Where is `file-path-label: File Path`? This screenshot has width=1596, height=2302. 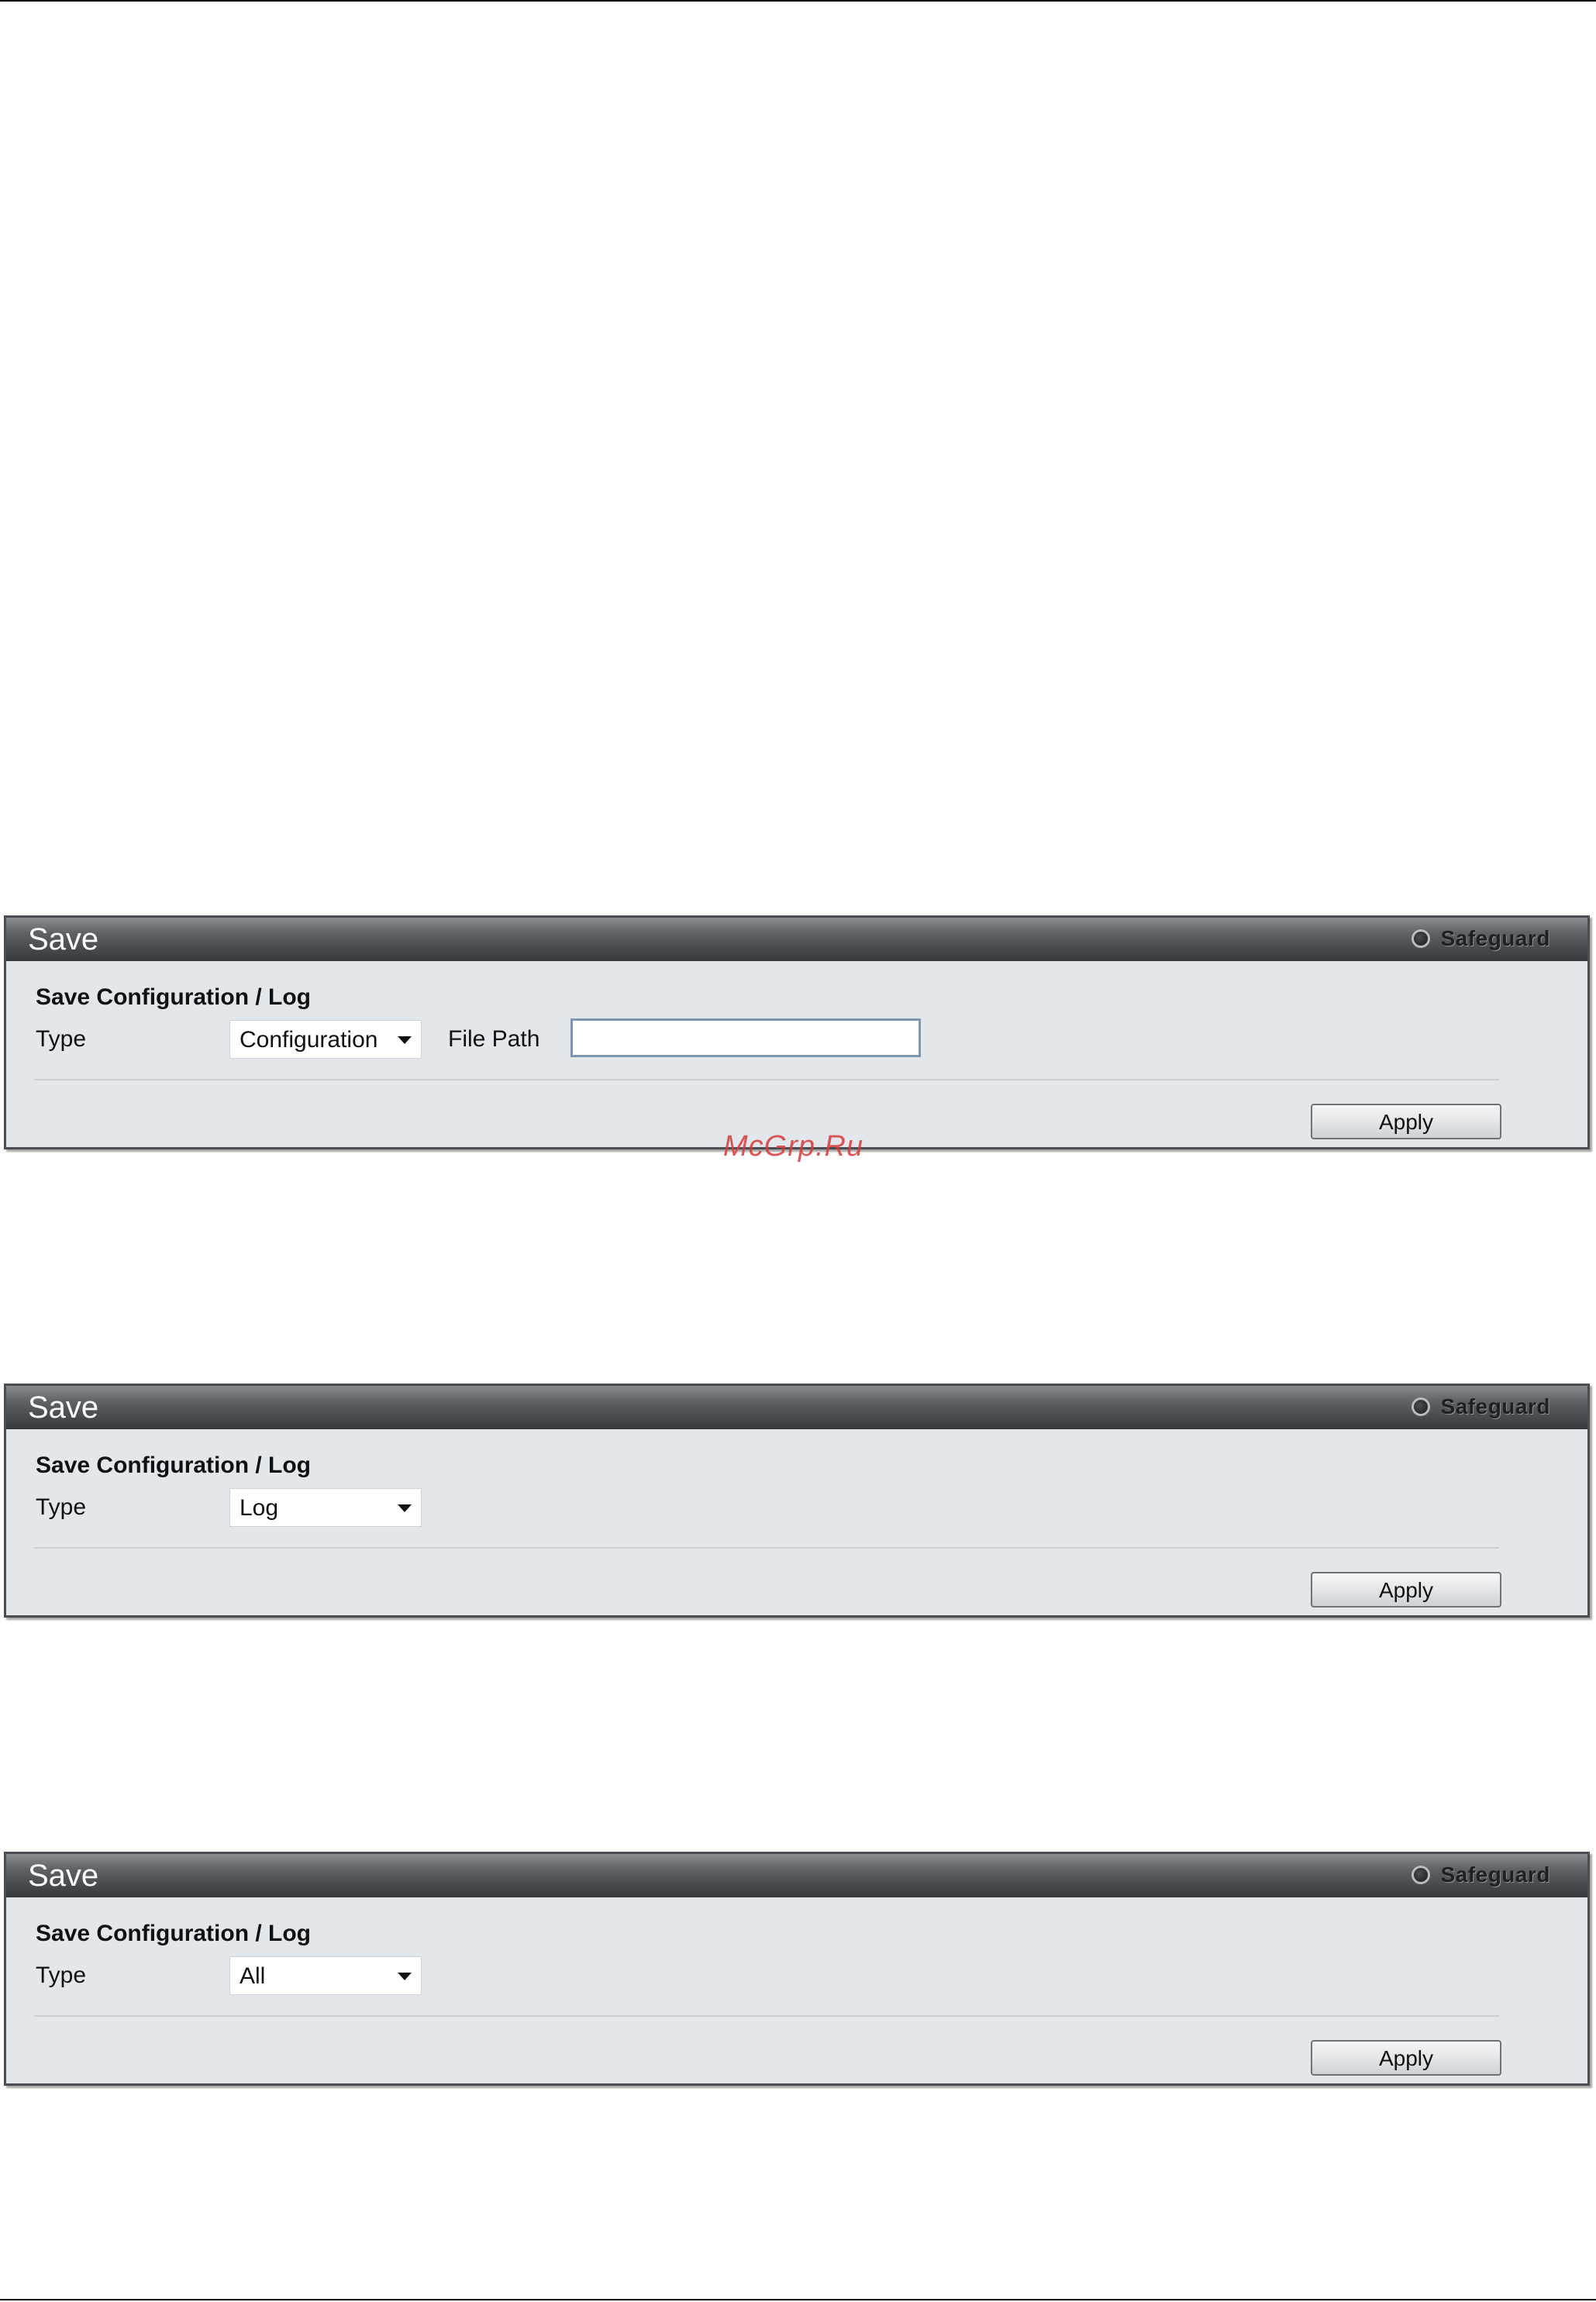 file-path-label: File Path is located at coordinates (494, 1039).